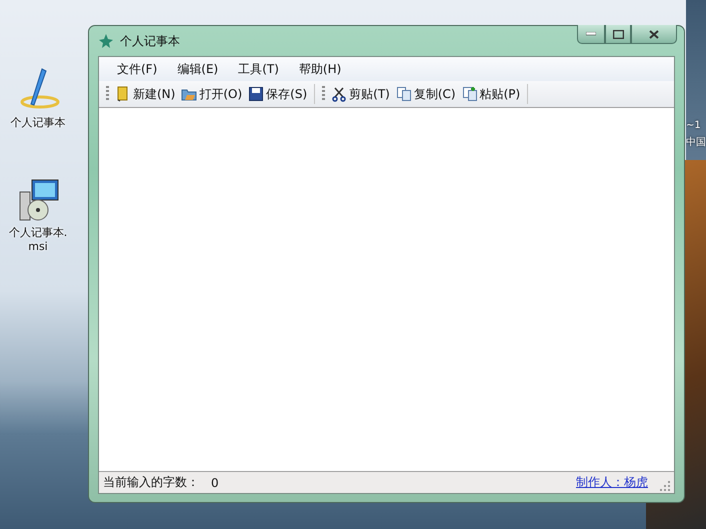  What do you see at coordinates (612, 482) in the screenshot?
I see `author-link: 制作人：杨虎` at bounding box center [612, 482].